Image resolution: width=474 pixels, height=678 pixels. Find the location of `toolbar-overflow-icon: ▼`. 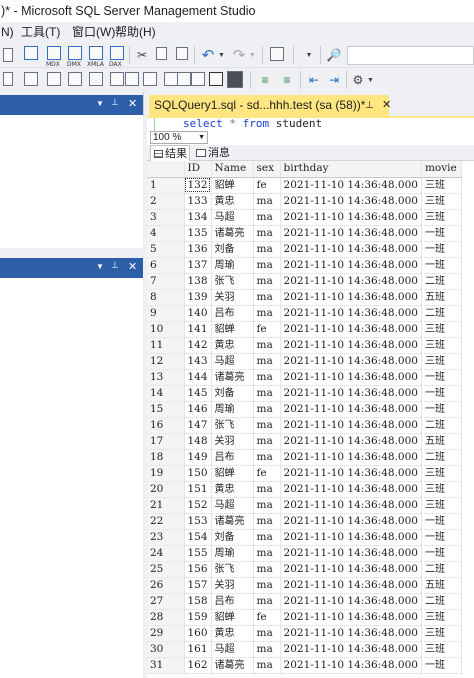

toolbar-overflow-icon: ▼ is located at coordinates (370, 80).